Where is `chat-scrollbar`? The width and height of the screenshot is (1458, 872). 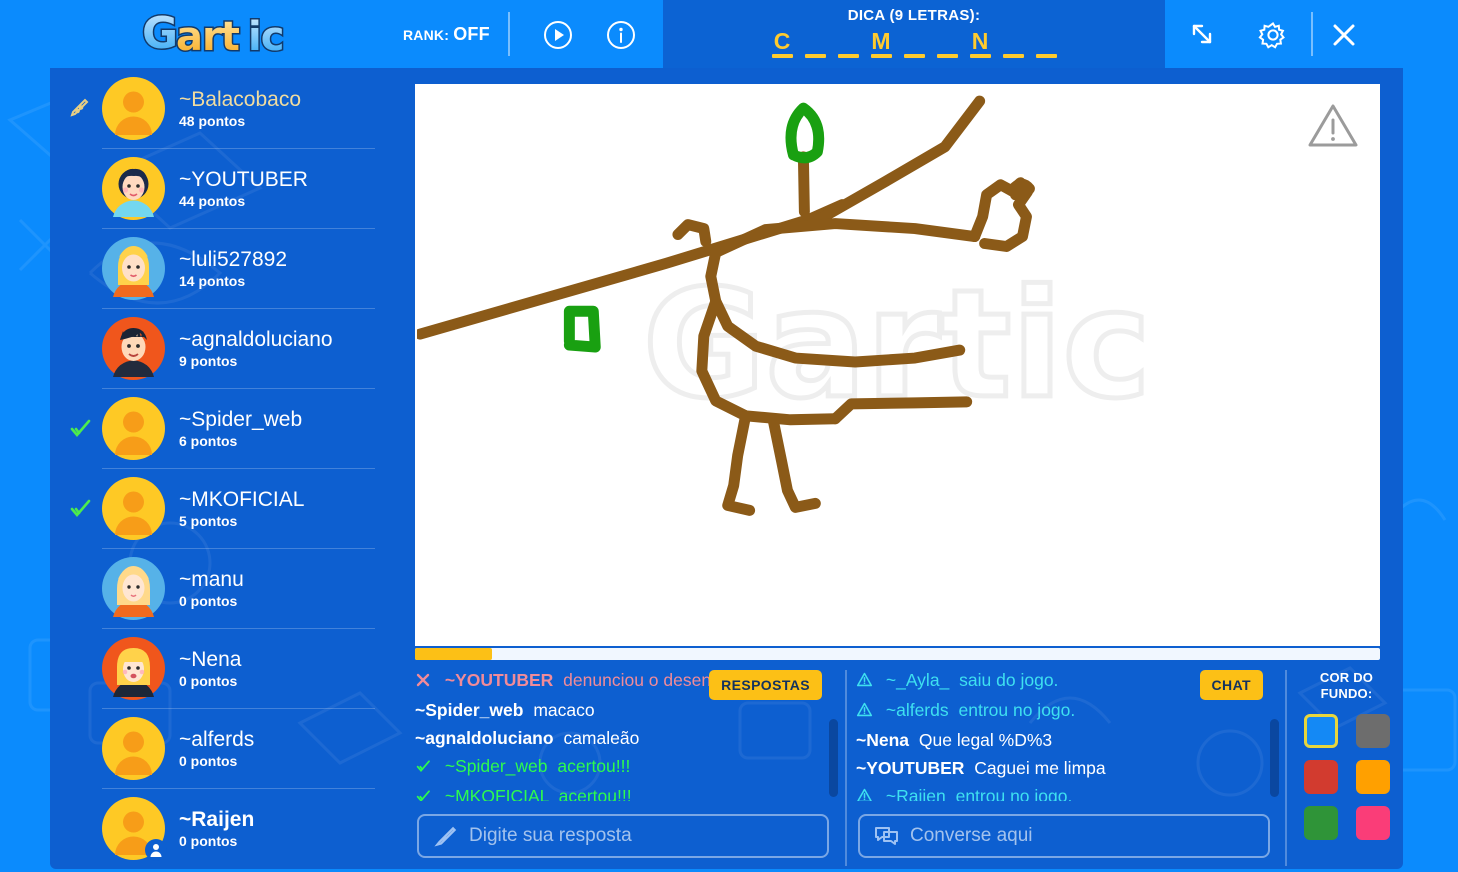
chat-scrollbar is located at coordinates (1274, 758).